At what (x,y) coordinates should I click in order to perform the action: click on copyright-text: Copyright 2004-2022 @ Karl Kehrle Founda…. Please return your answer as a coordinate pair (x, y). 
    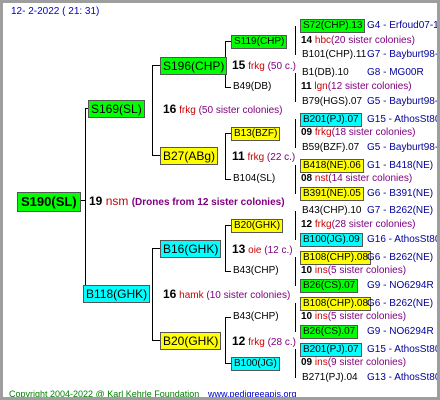
    Looking at the image, I should click on (104, 394).